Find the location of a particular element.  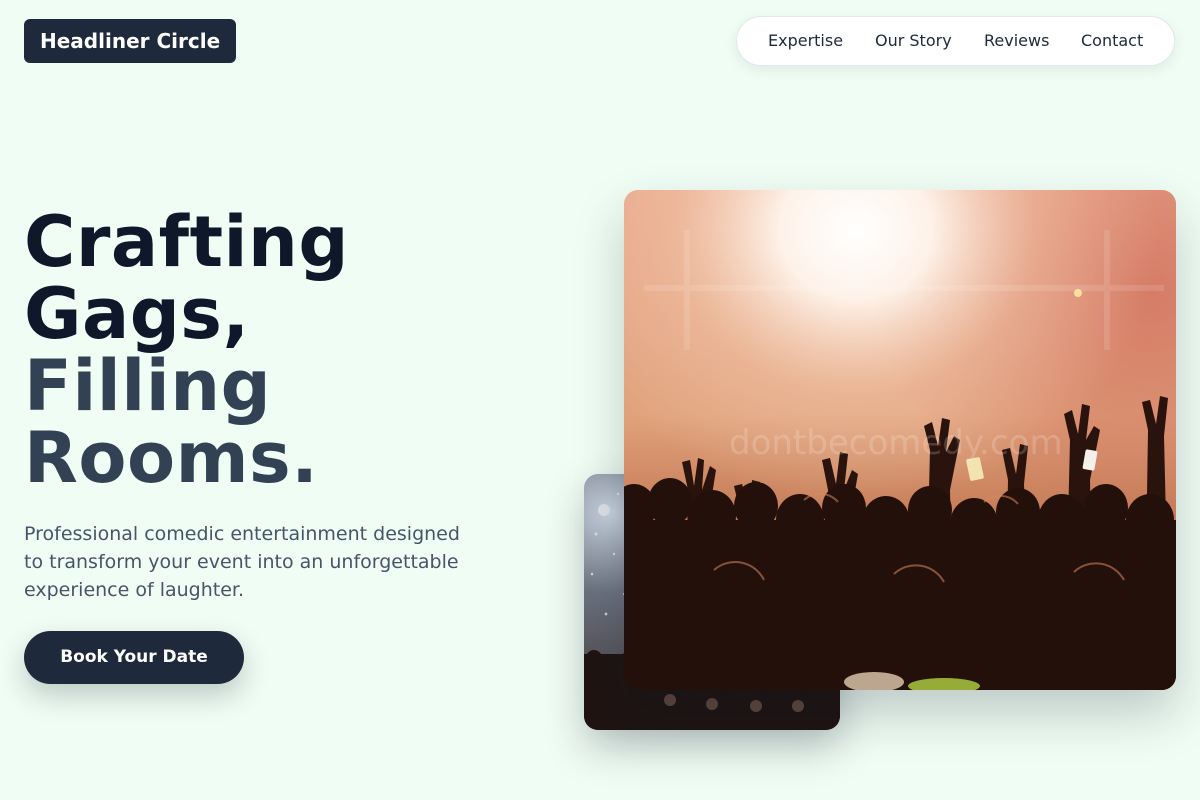

nav-link-reviews: Reviews is located at coordinates (1016, 41).